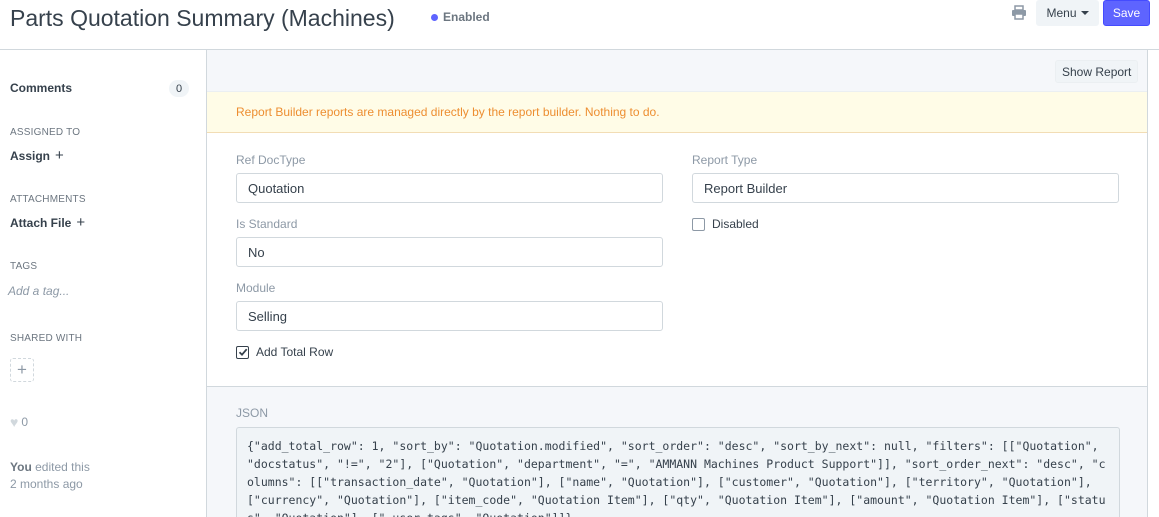 This screenshot has width=1159, height=517. What do you see at coordinates (1019, 13) in the screenshot?
I see `printer-icon` at bounding box center [1019, 13].